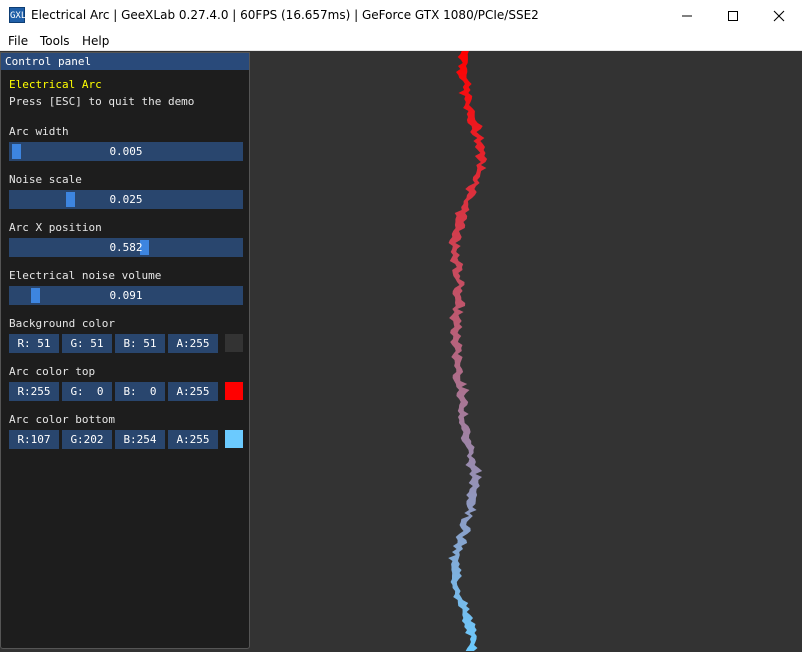  I want to click on arc-bolt, so click(468, 351).